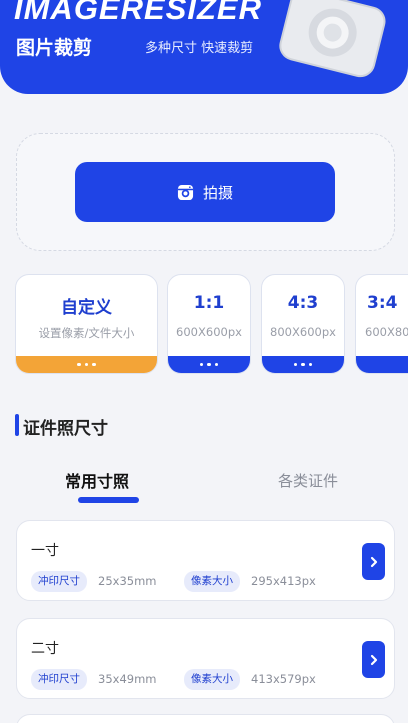 The image size is (408, 723). I want to click on tab-document-types: 各类证件, so click(308, 480).